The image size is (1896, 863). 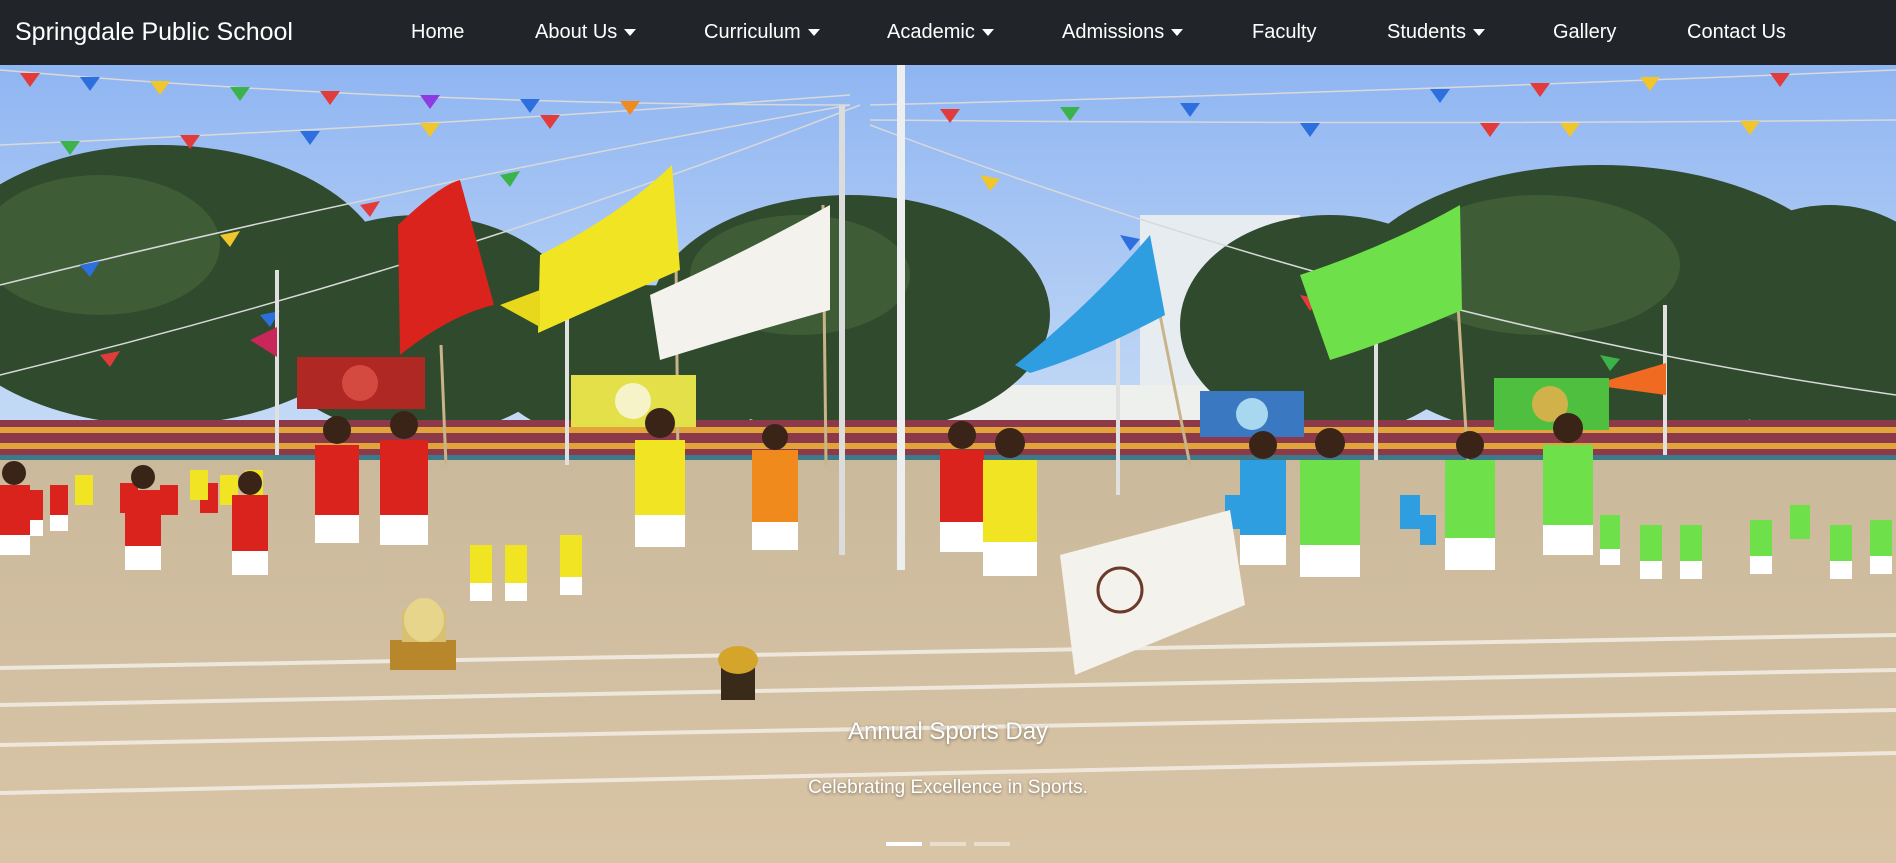 I want to click on nav-faculty: Faculty, so click(x=1284, y=32).